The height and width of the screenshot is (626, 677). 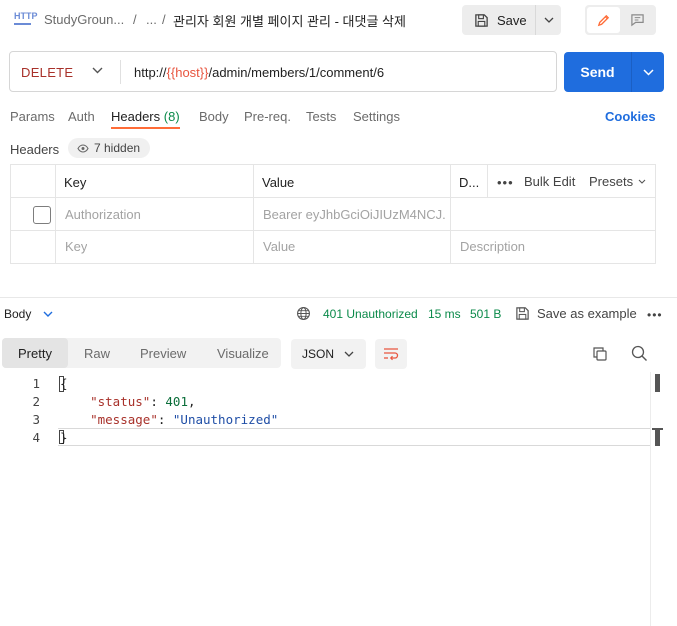 What do you see at coordinates (127, 401) in the screenshot?
I see `code-line: "status": 401,` at bounding box center [127, 401].